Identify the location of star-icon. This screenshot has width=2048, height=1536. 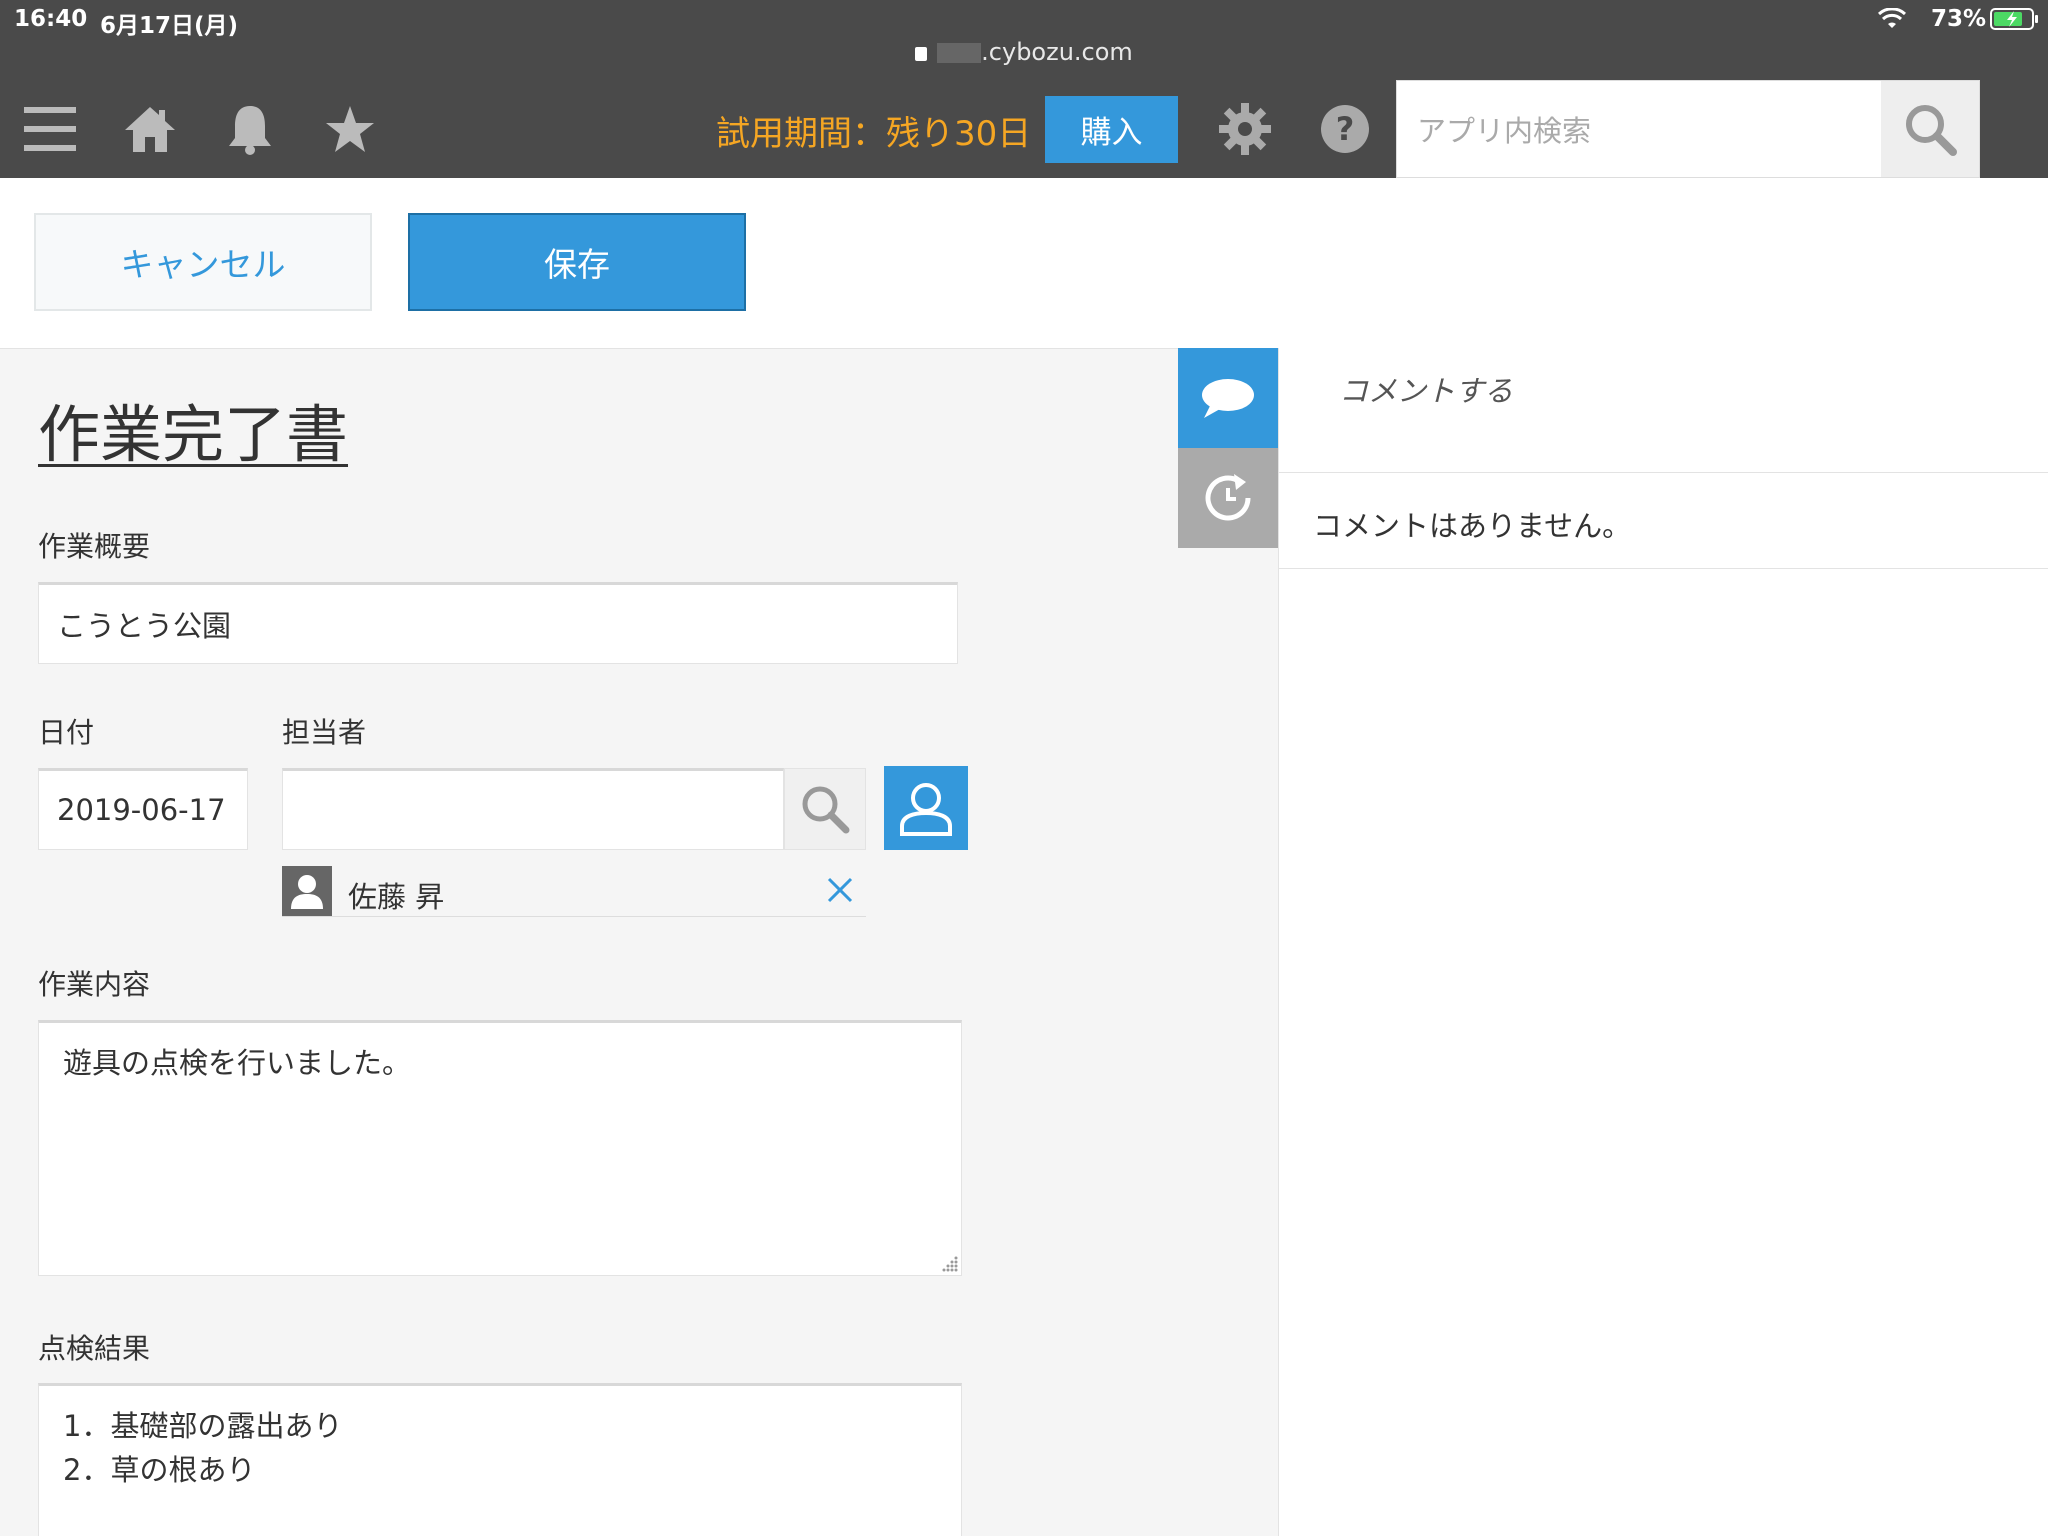
(350, 129).